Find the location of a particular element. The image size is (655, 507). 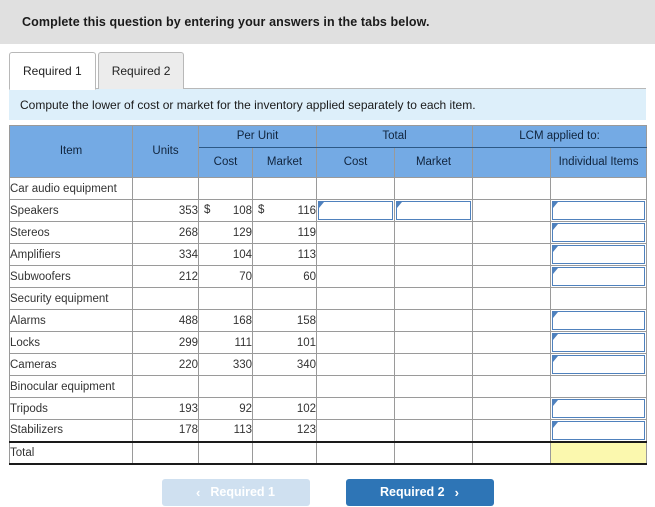

tab-strip: Required 1 Required 2 is located at coordinates (327, 67).